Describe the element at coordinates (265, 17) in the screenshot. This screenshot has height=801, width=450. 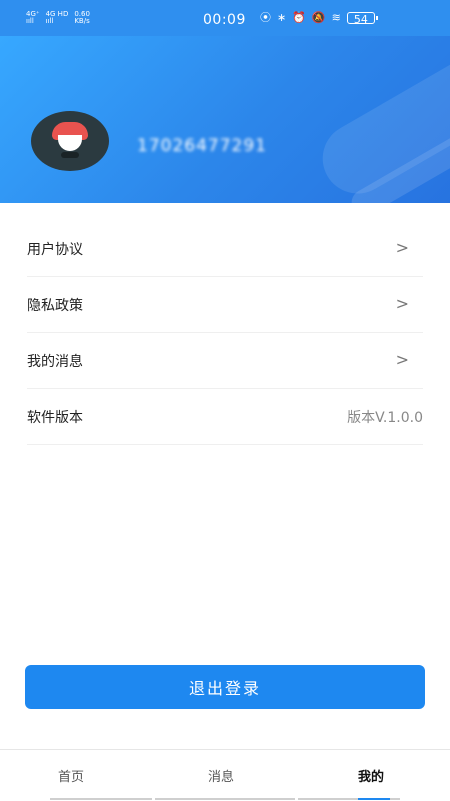
I see `location-icon: ⦿` at that location.